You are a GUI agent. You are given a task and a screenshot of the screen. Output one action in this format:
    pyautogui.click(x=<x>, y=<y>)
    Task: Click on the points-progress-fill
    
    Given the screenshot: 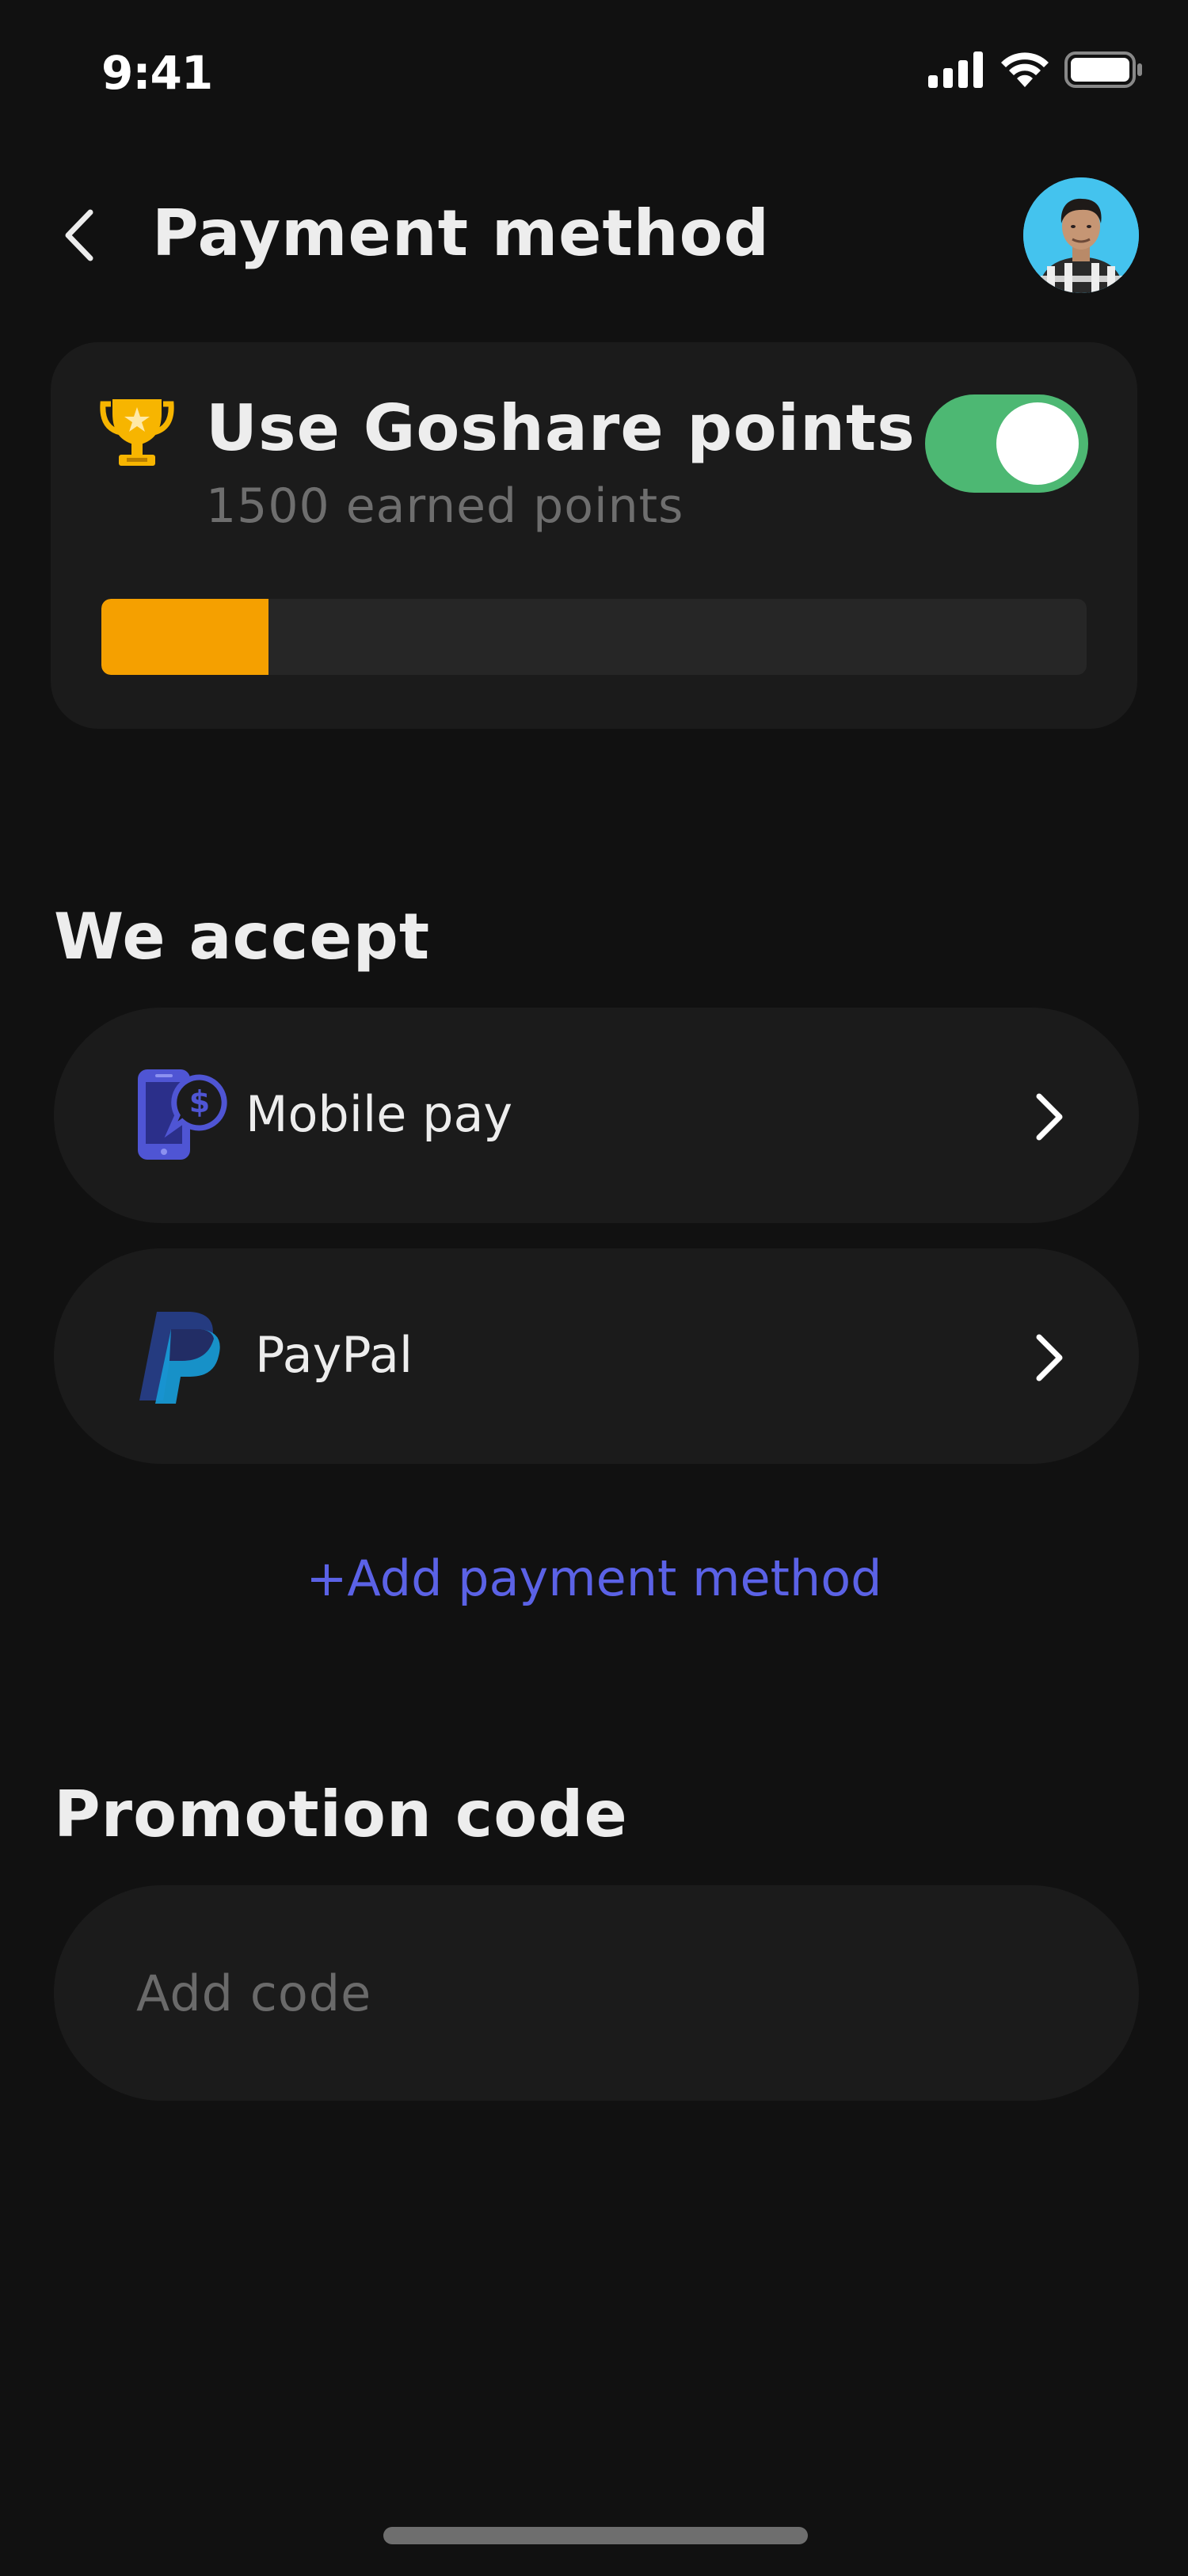 What is the action you would take?
    pyautogui.click(x=185, y=637)
    